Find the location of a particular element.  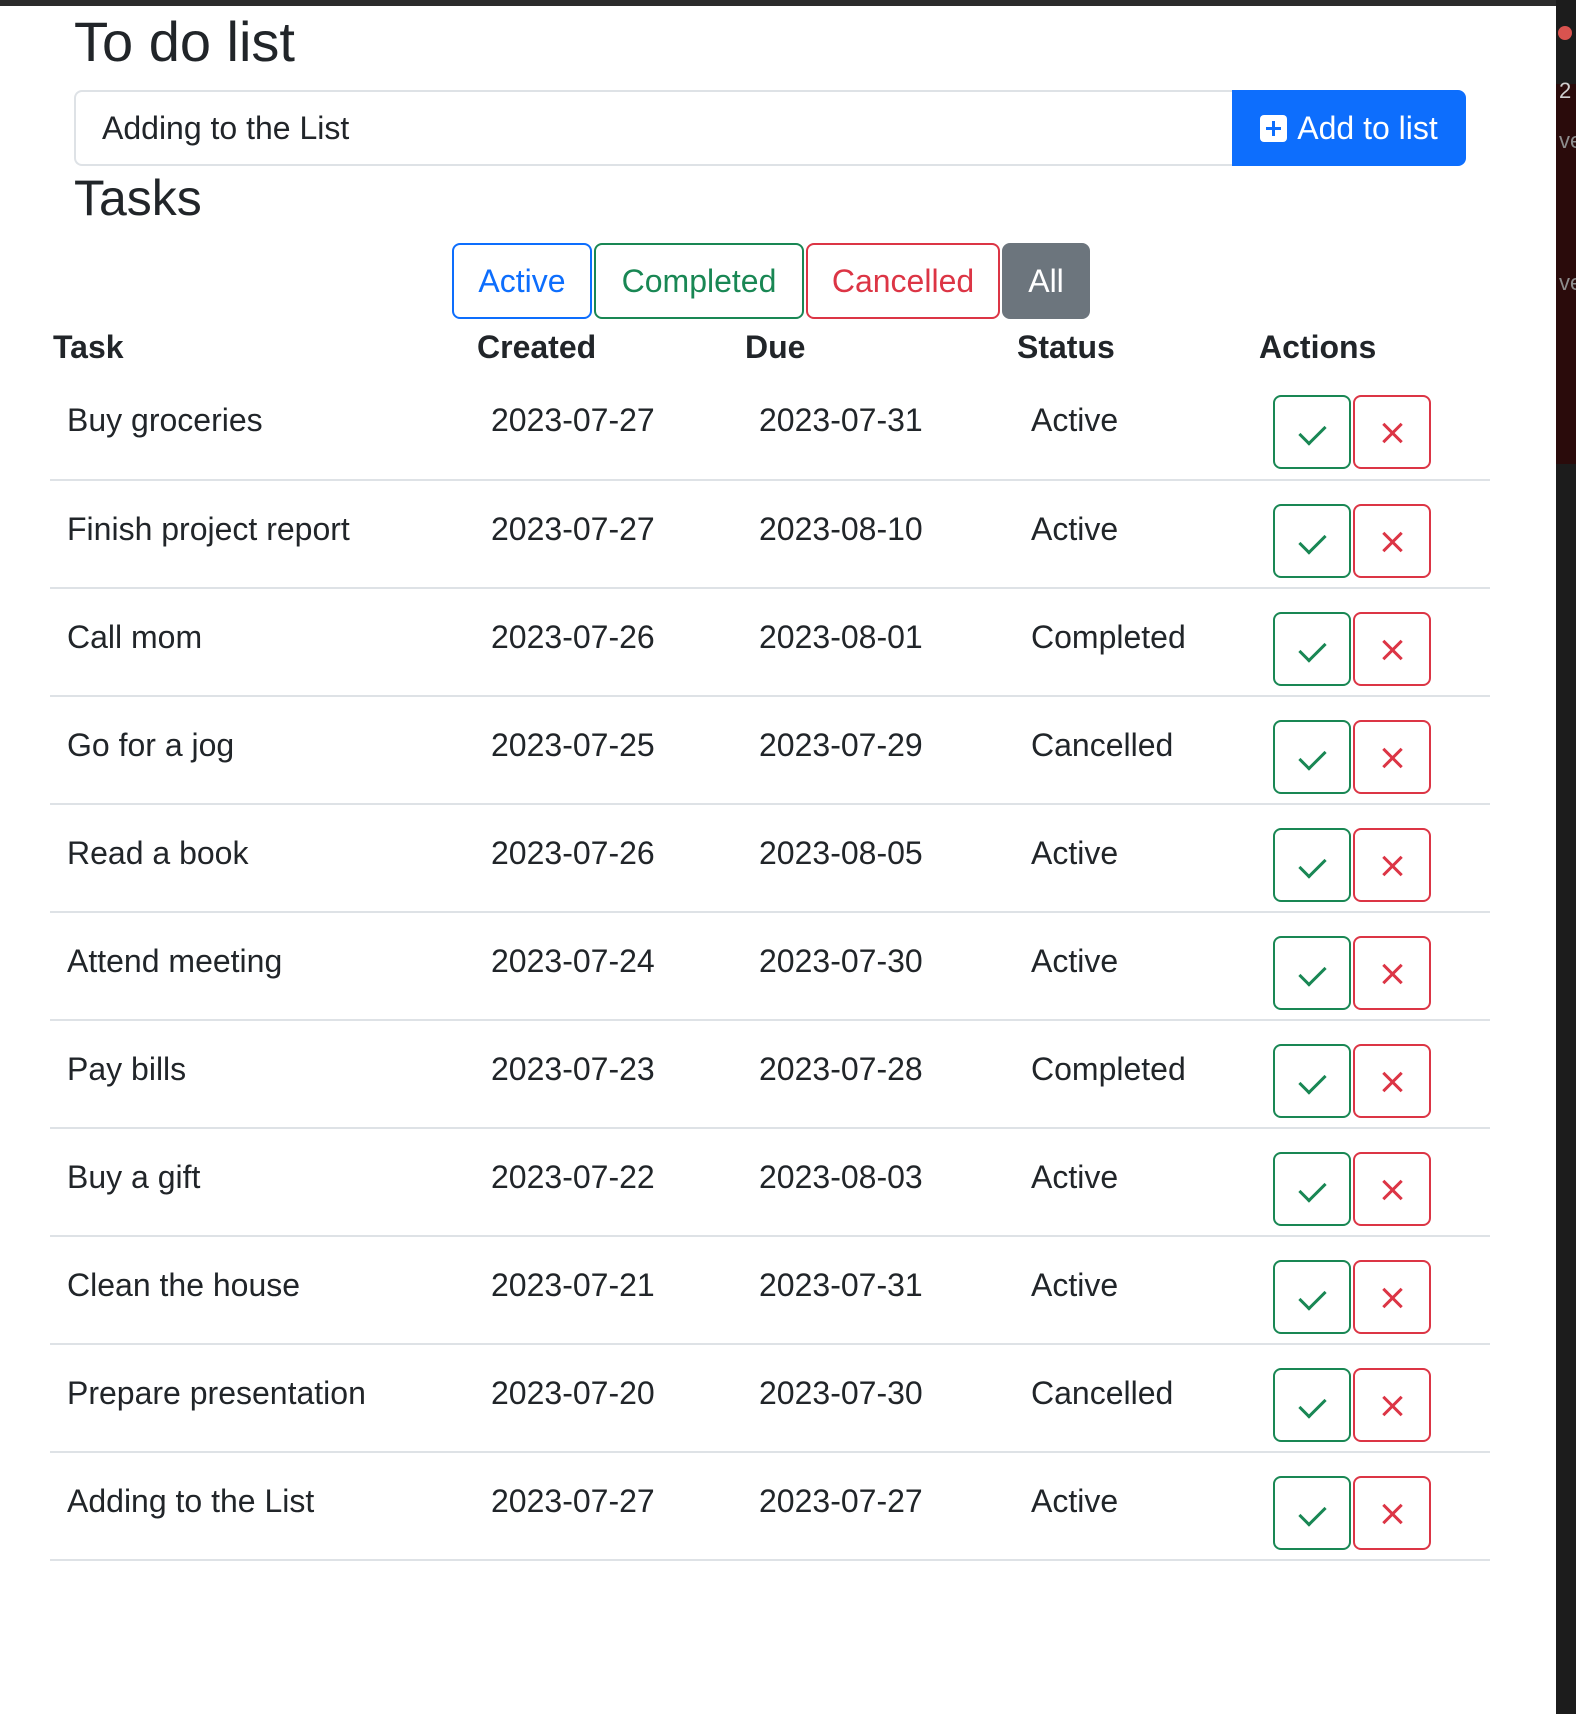

header-task: Task is located at coordinates (88, 346).